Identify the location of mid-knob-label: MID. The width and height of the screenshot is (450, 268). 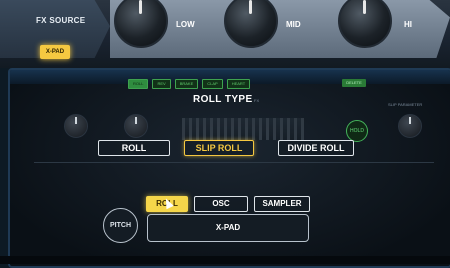
(293, 24).